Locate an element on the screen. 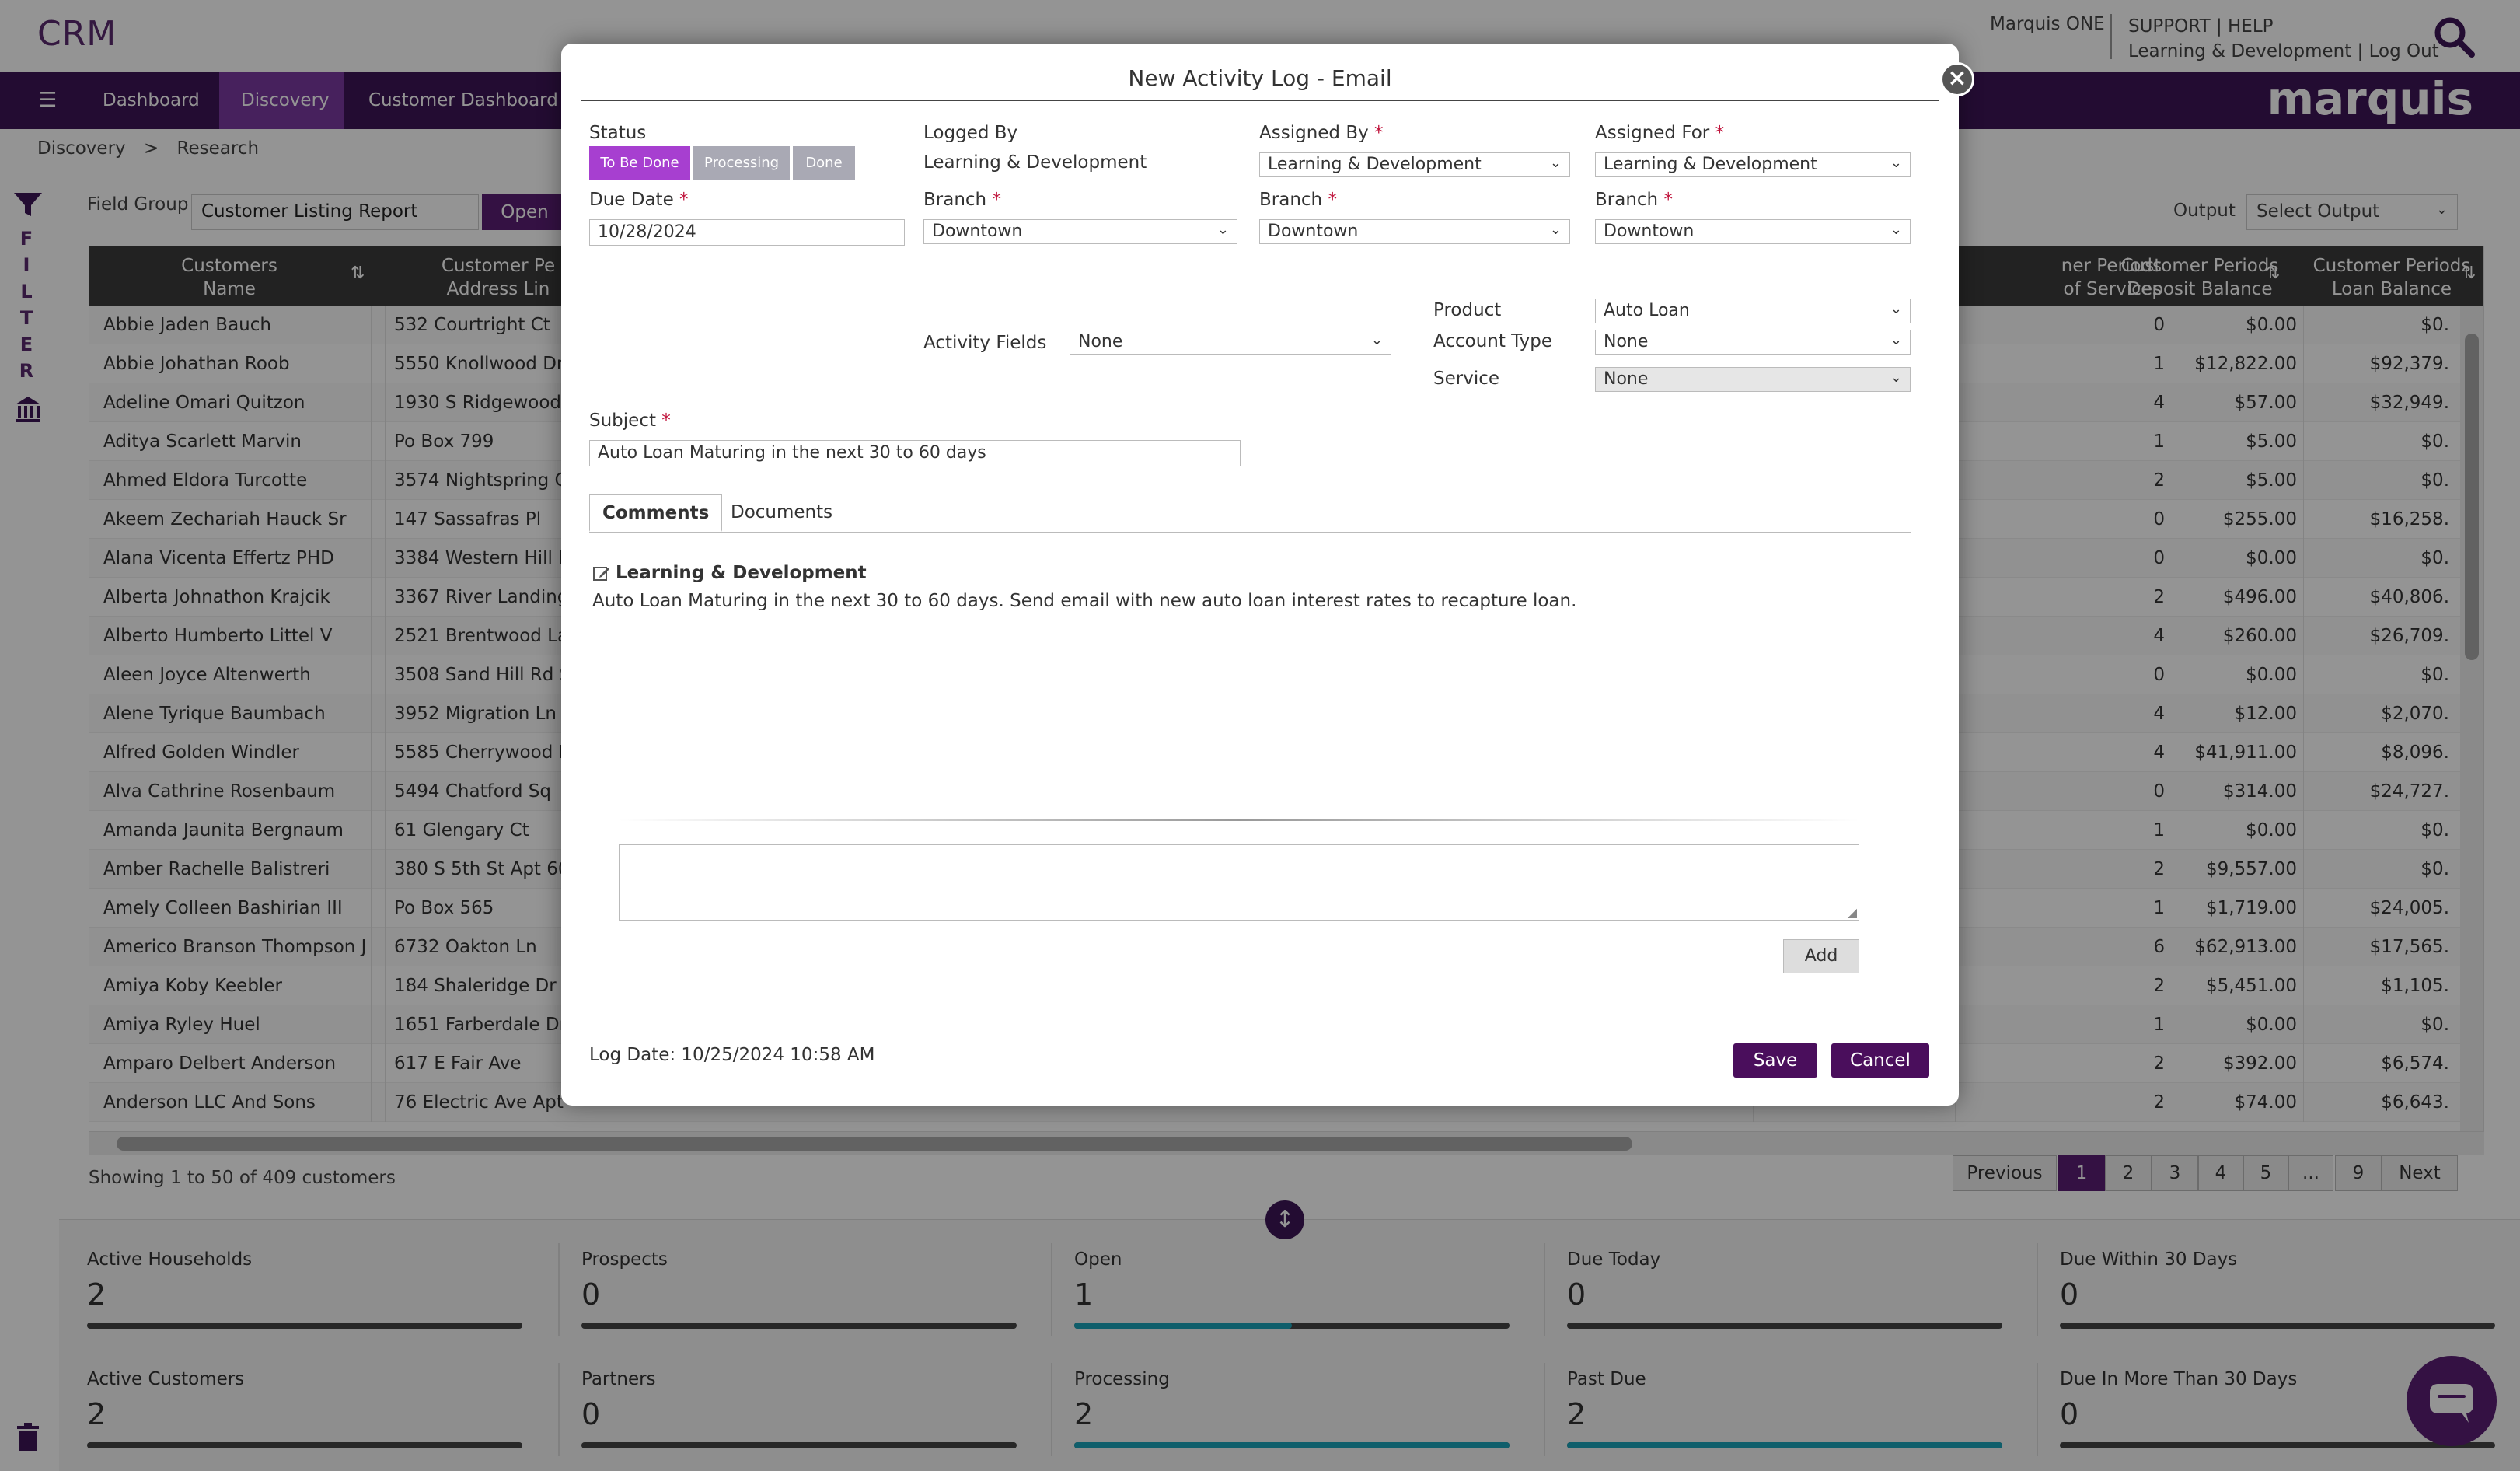  edit-icon is located at coordinates (601, 573).